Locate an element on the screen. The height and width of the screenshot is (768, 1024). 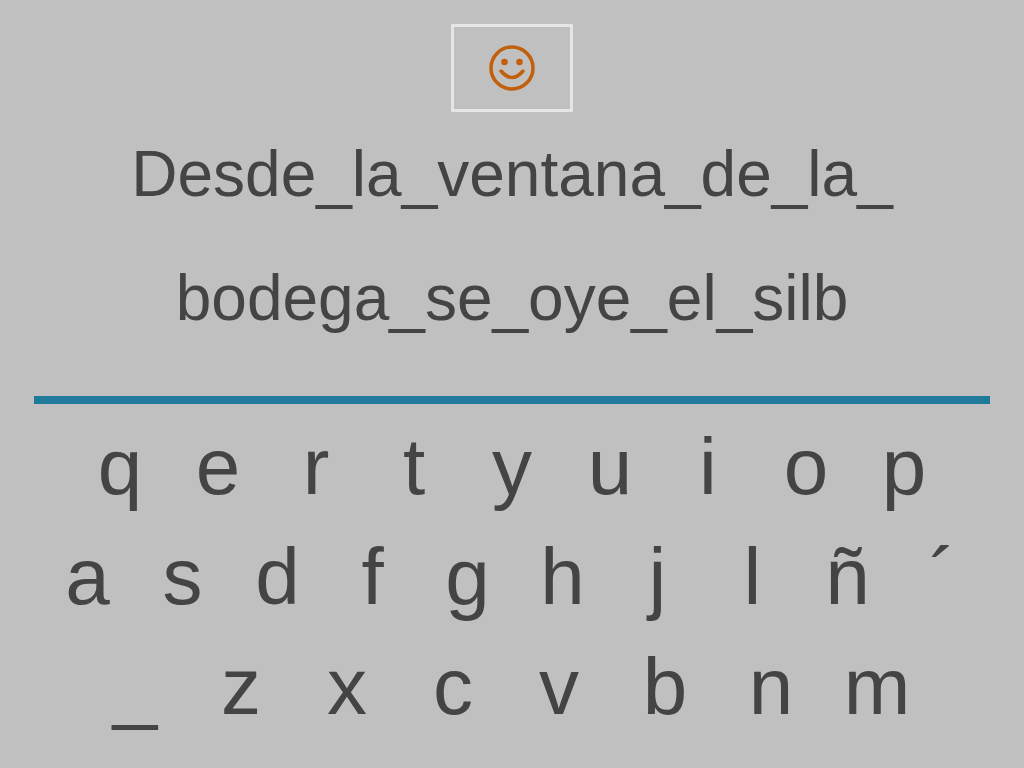
smiley-icon is located at coordinates (512, 68).